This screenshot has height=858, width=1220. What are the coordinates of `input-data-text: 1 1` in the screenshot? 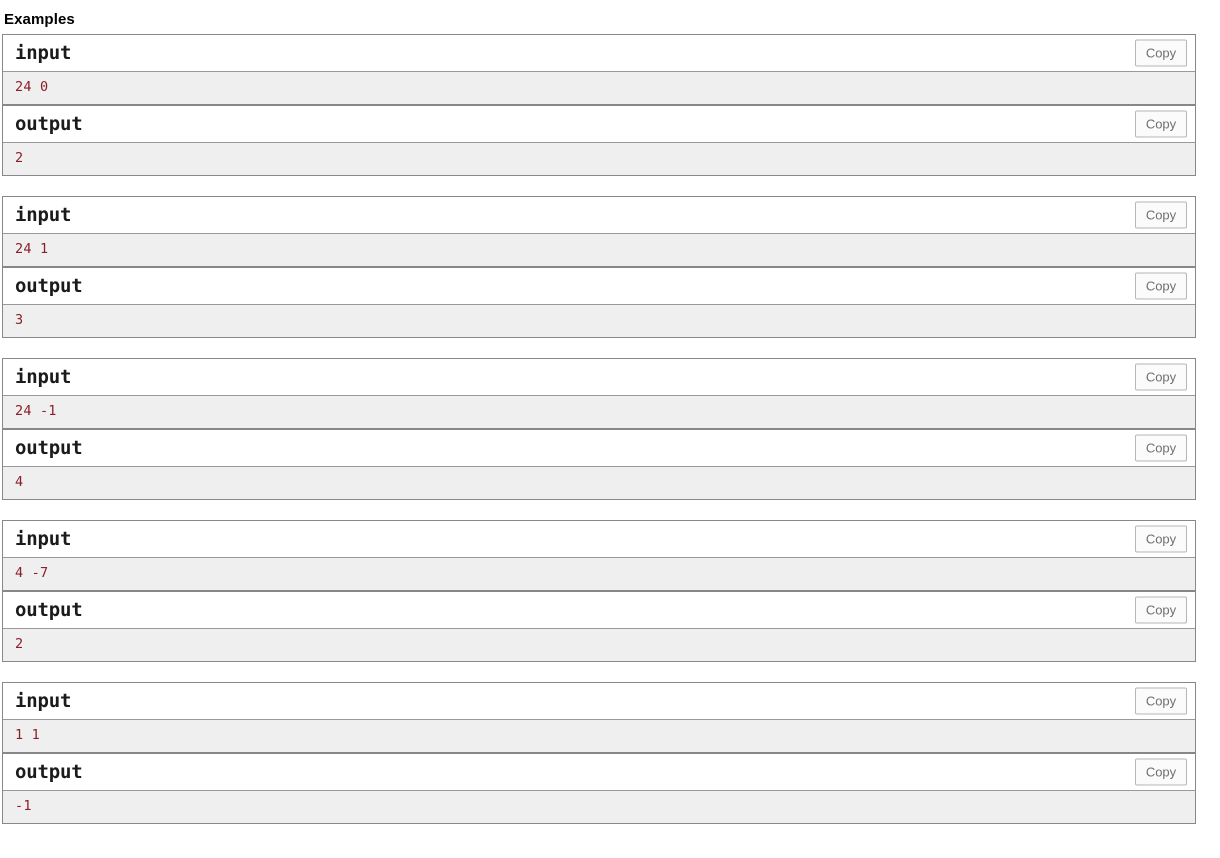 It's located at (27, 735).